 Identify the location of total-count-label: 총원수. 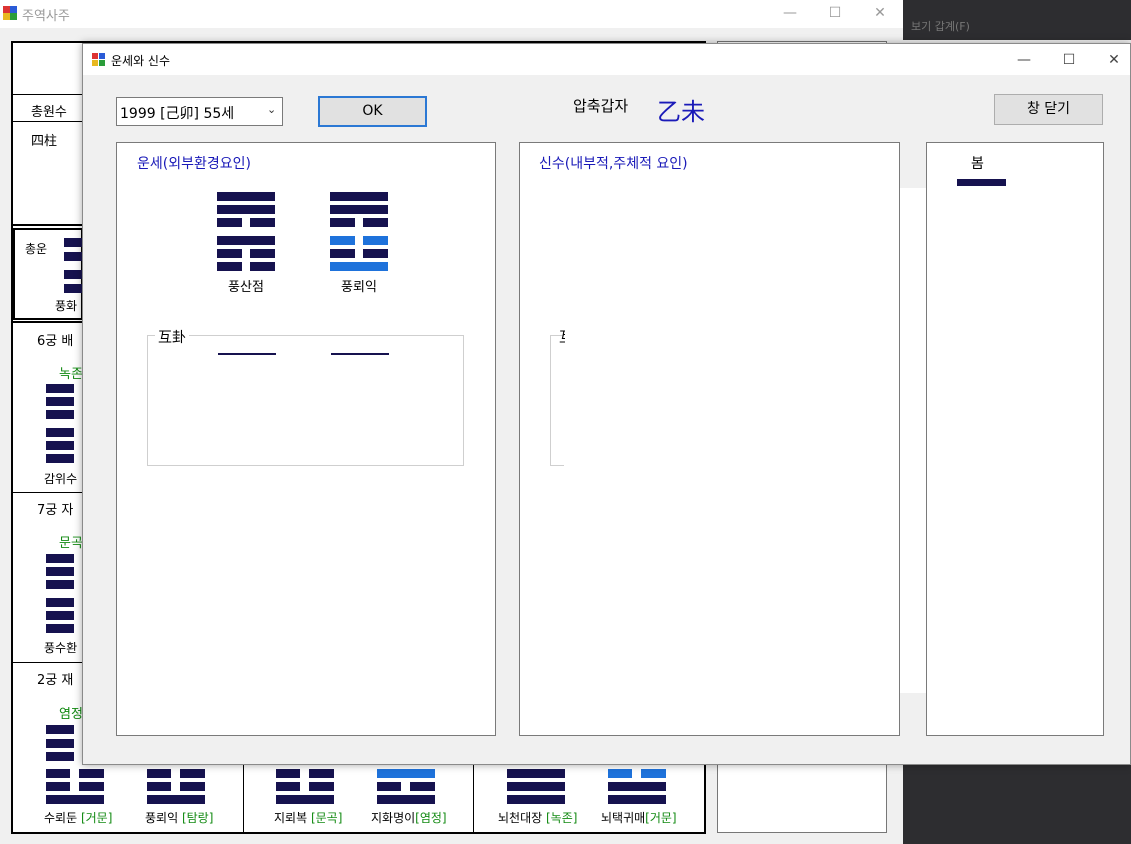
(49, 112).